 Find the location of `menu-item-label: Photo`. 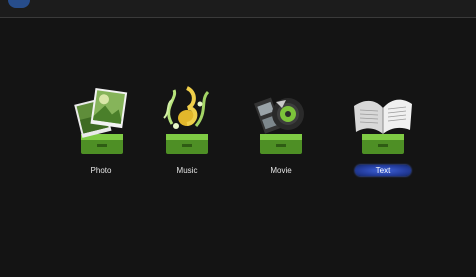

menu-item-label: Photo is located at coordinates (101, 170).